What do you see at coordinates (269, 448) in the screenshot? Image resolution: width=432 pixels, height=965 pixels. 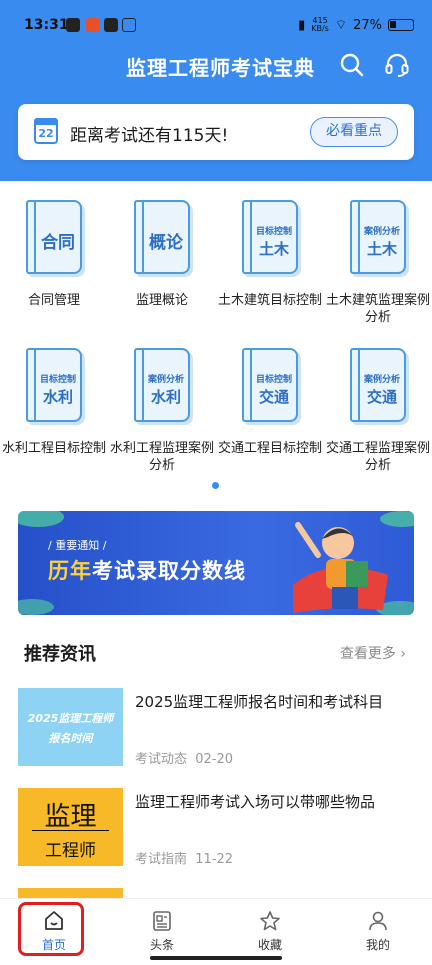 I see `subject-label: 交通工程目标控制` at bounding box center [269, 448].